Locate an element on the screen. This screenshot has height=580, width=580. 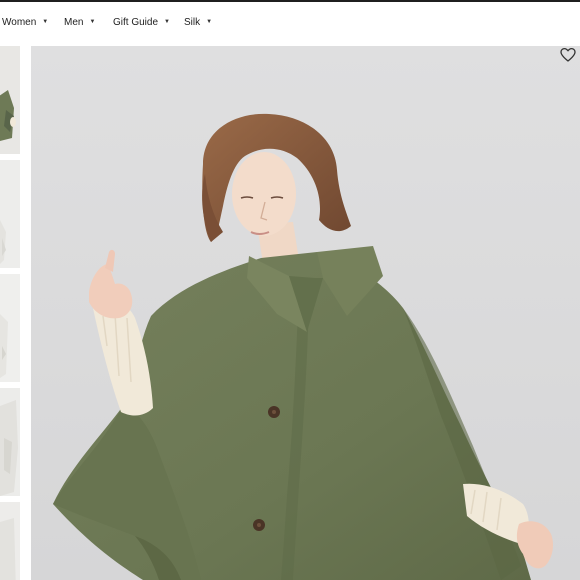
thumbnail-strip is located at coordinates (11, 313).